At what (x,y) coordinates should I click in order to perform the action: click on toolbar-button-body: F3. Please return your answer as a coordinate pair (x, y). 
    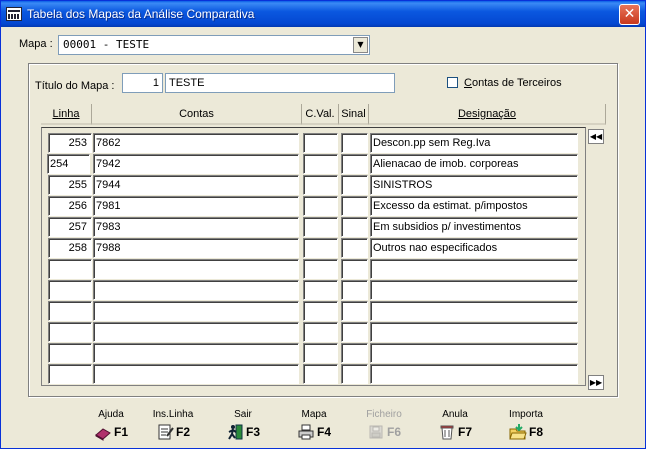
    Looking at the image, I should click on (243, 432).